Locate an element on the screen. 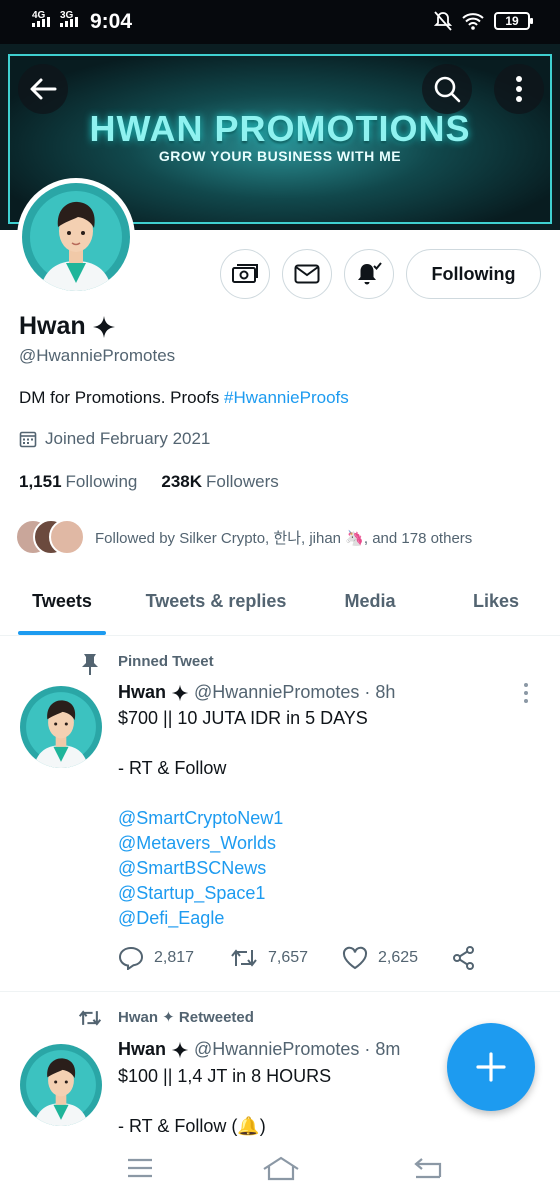  plus-icon is located at coordinates (491, 1067).